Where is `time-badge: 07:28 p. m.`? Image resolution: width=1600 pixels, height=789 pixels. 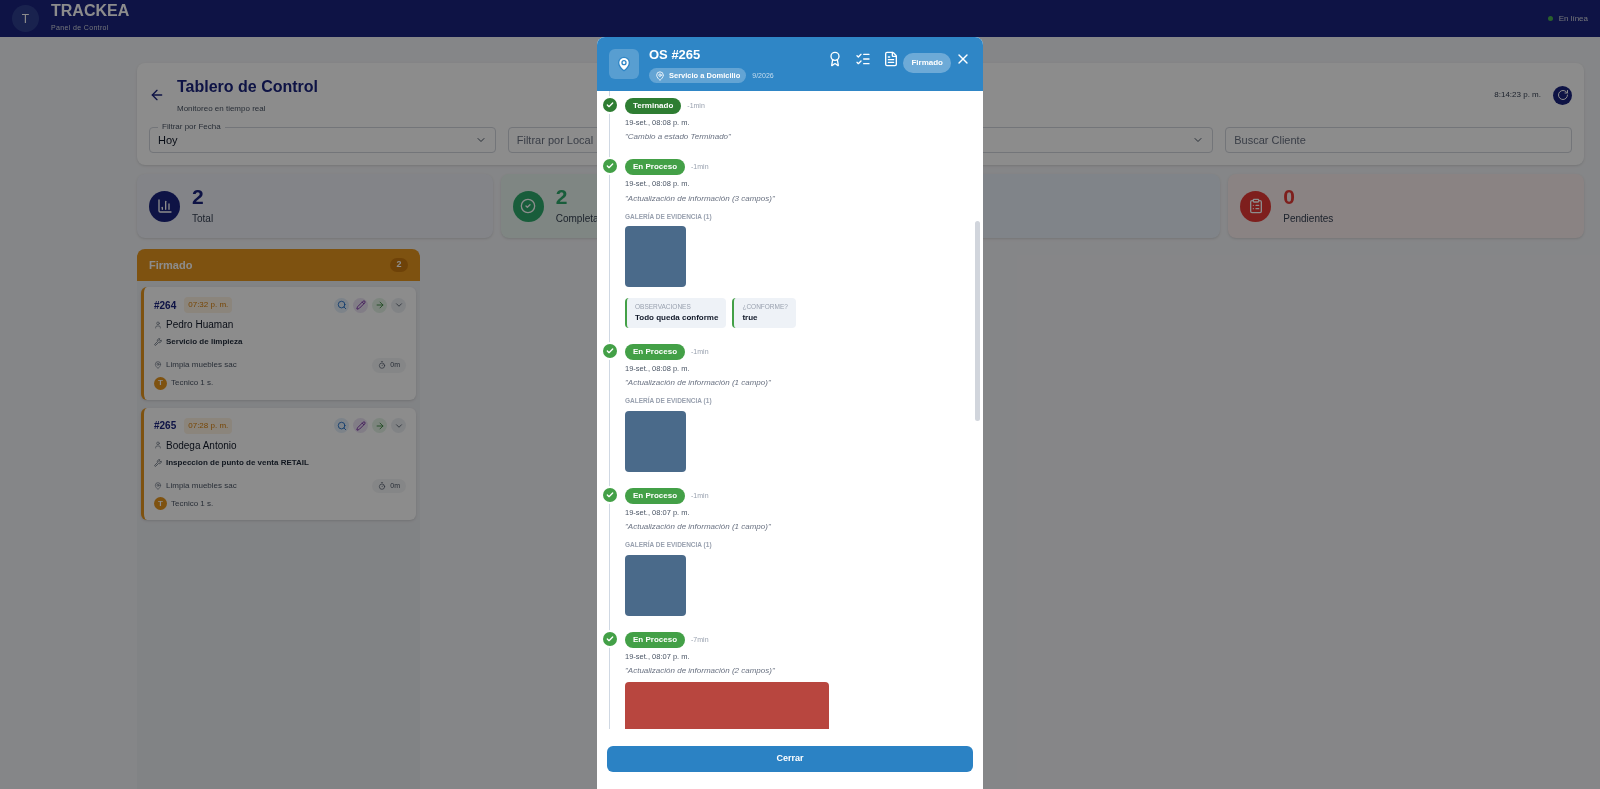 time-badge: 07:28 p. m. is located at coordinates (208, 425).